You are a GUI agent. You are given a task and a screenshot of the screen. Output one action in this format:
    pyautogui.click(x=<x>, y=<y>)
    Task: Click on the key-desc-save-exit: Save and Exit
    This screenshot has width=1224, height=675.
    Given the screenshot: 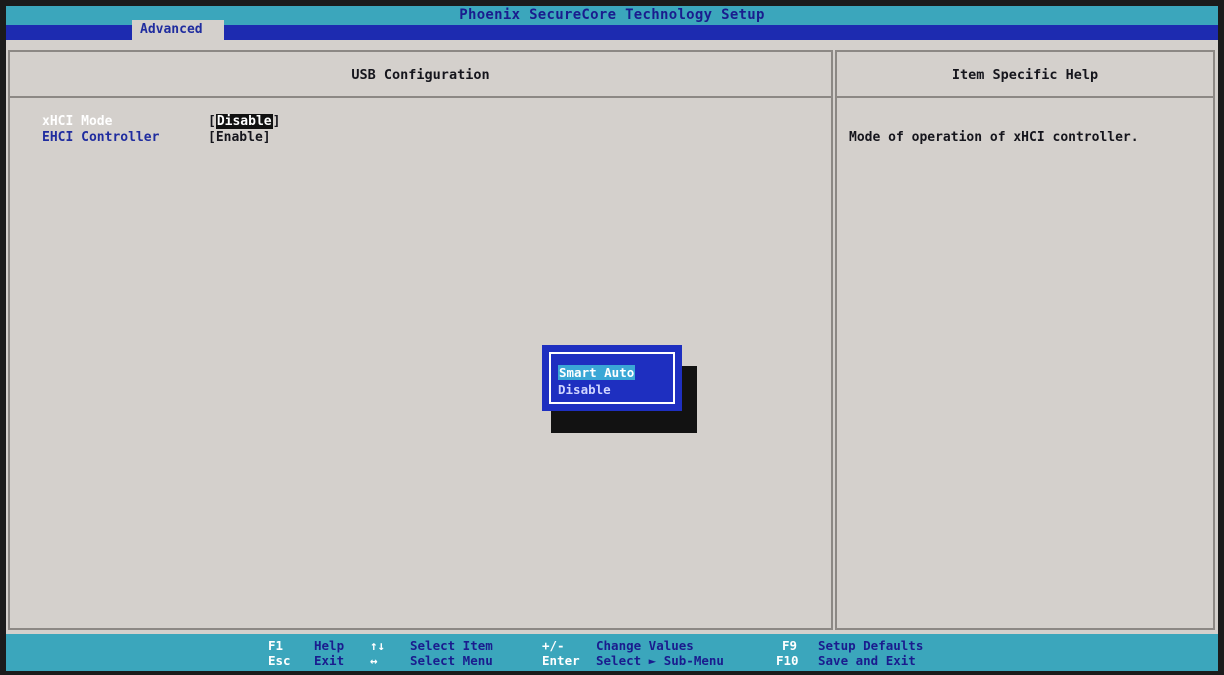 What is the action you would take?
    pyautogui.click(x=867, y=660)
    